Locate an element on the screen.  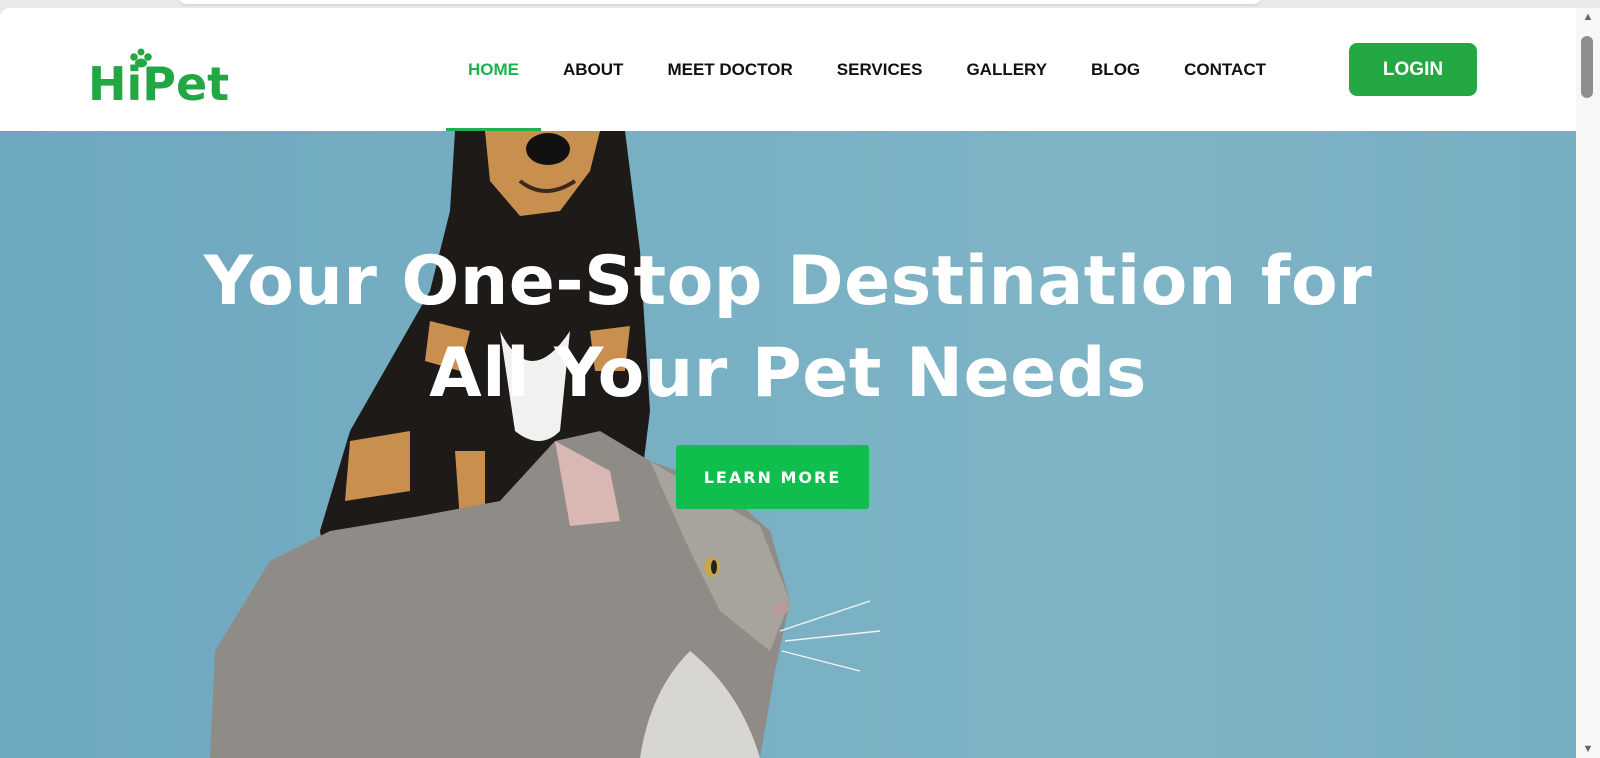
browser-top-strip is located at coordinates (800, 4).